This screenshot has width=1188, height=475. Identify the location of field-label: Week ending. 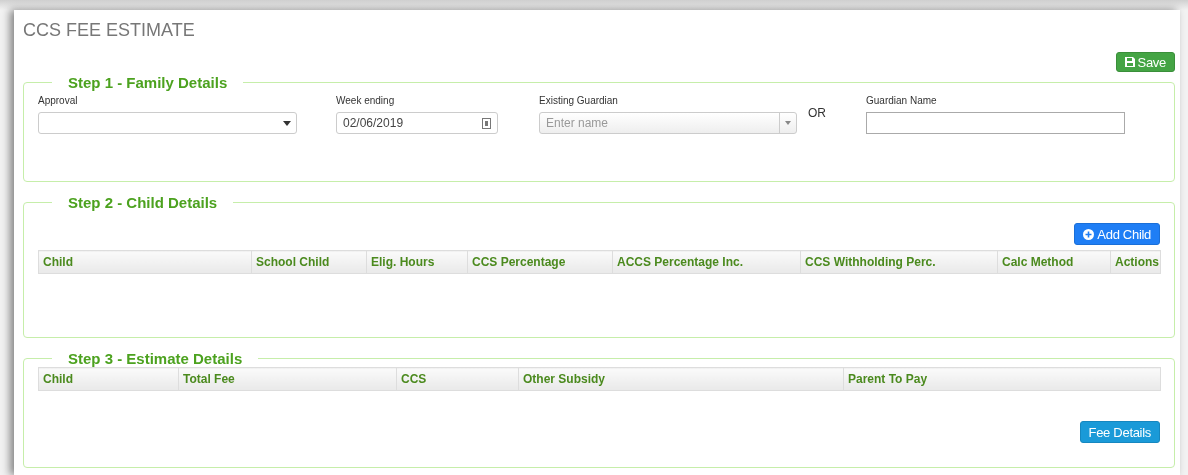
(366, 100).